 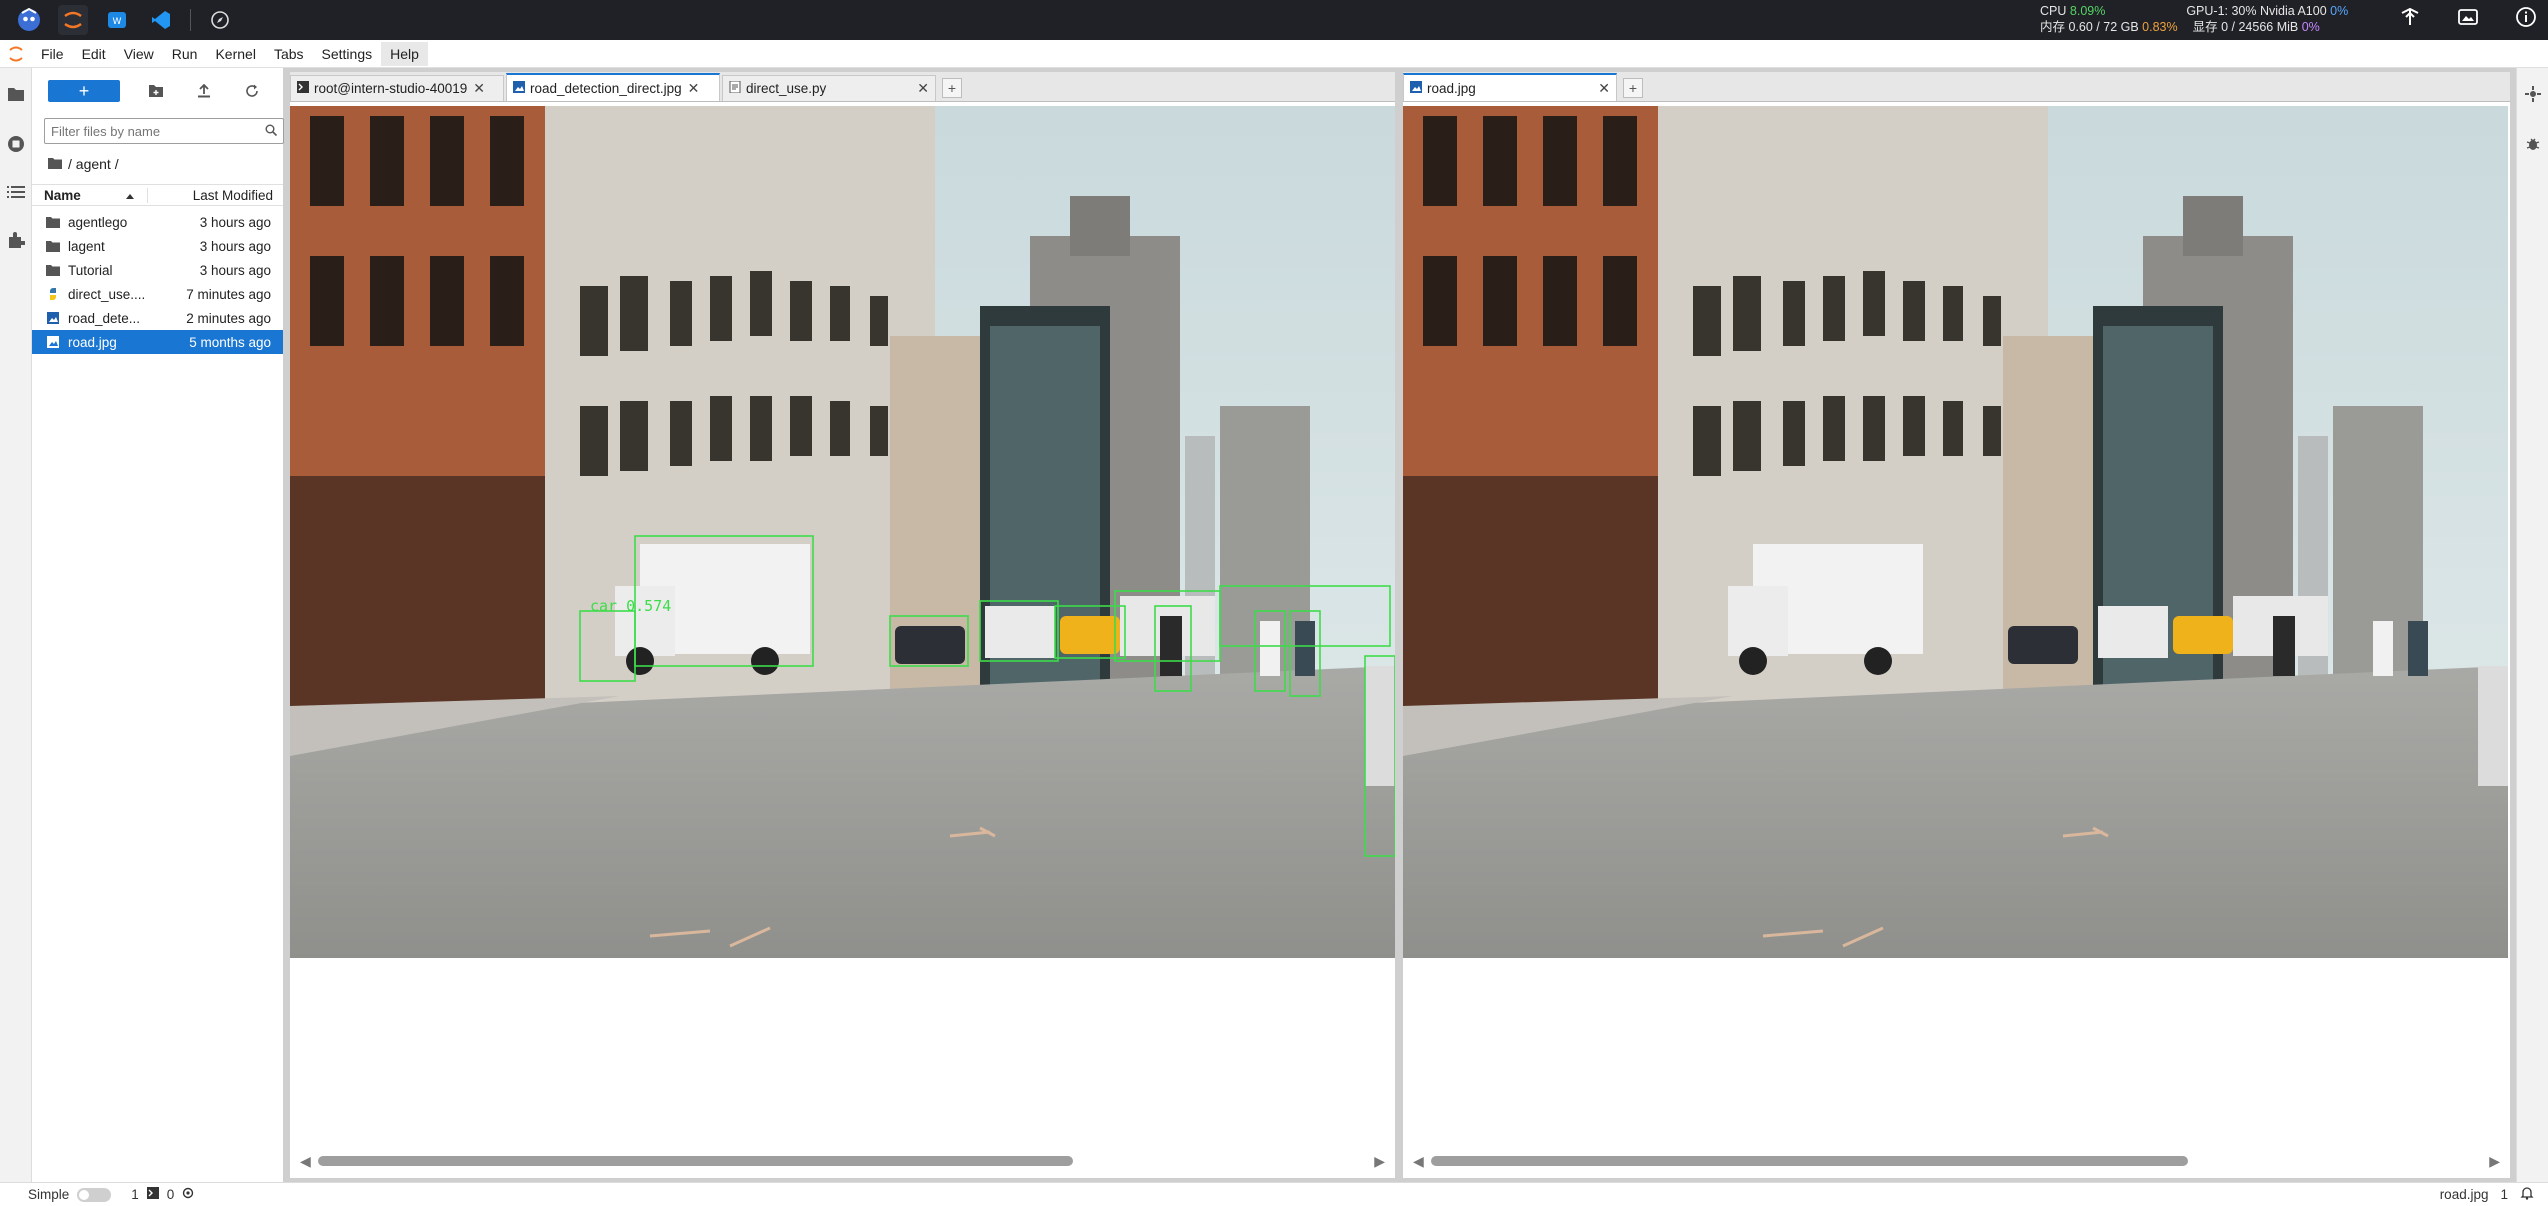 I want to click on file-browser-tab-icon, so click(x=16, y=94).